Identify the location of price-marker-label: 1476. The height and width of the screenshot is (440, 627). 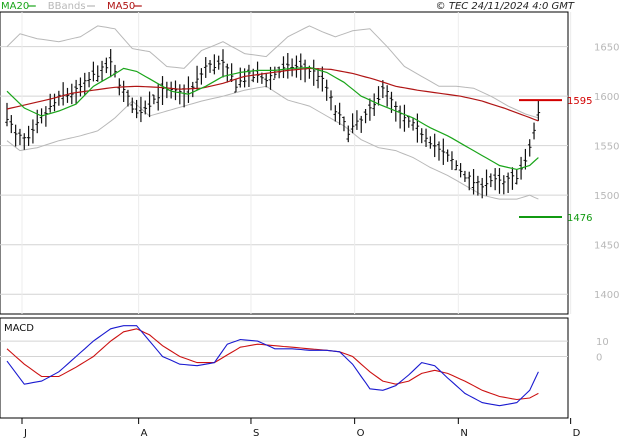
(579, 218).